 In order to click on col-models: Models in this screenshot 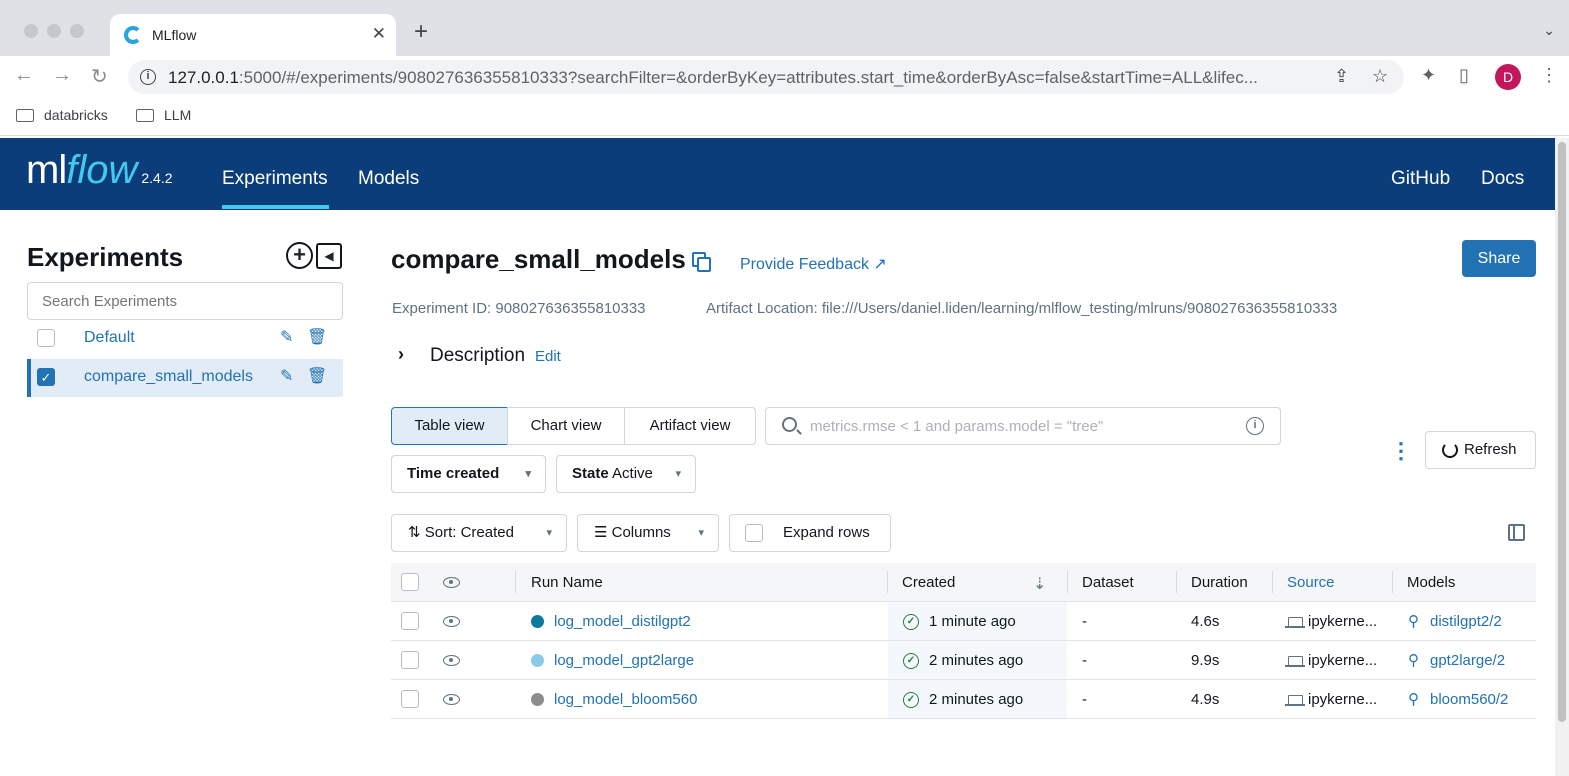, I will do `click(1431, 582)`.